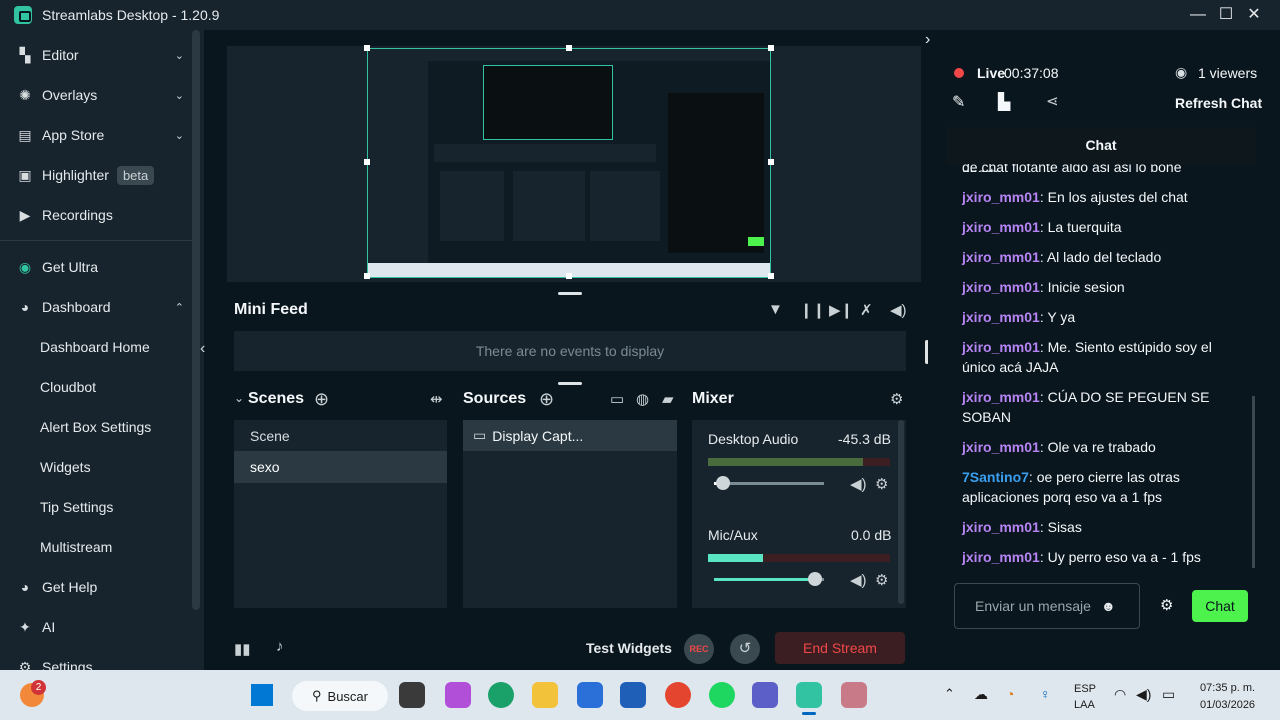 The width and height of the screenshot is (1280, 720). What do you see at coordinates (642, 399) in the screenshot?
I see `source-audio-icon: ◍` at bounding box center [642, 399].